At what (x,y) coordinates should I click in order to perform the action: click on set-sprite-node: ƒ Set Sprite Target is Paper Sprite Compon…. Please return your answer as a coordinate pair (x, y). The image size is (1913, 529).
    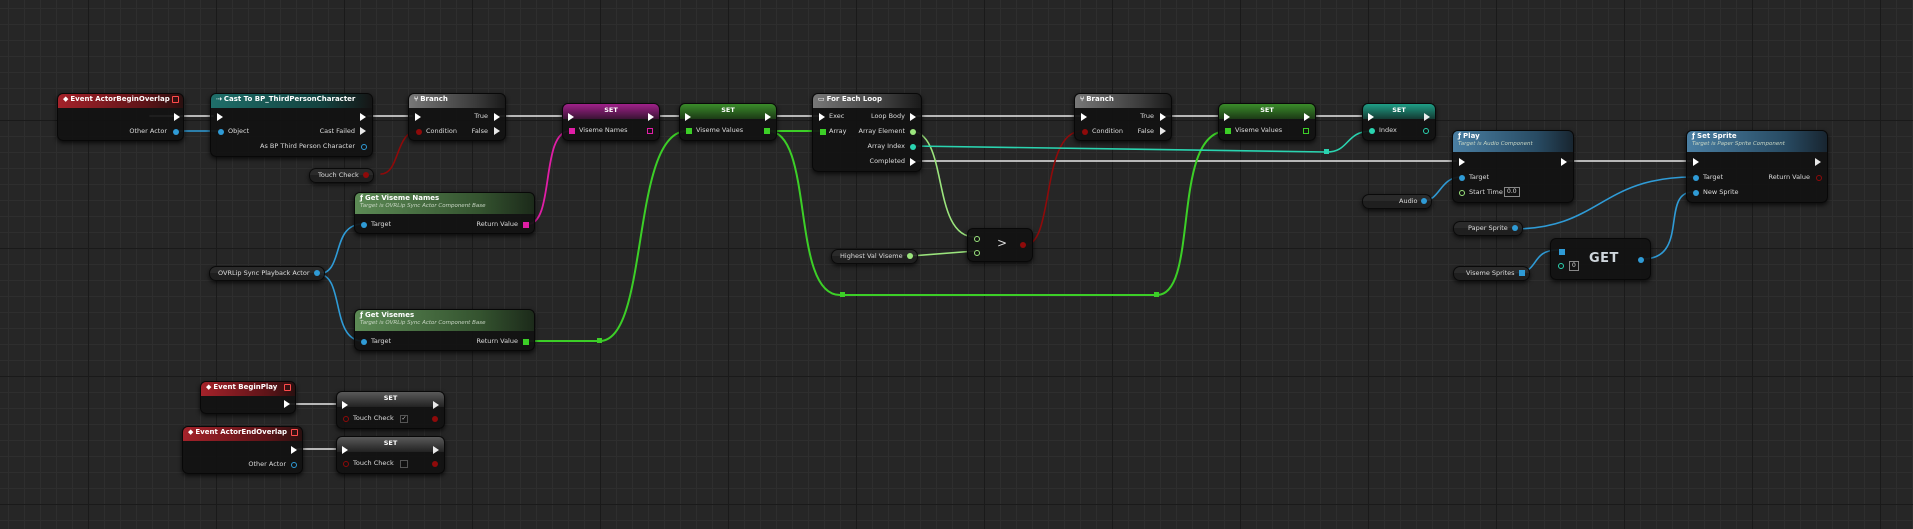
    Looking at the image, I should click on (1757, 166).